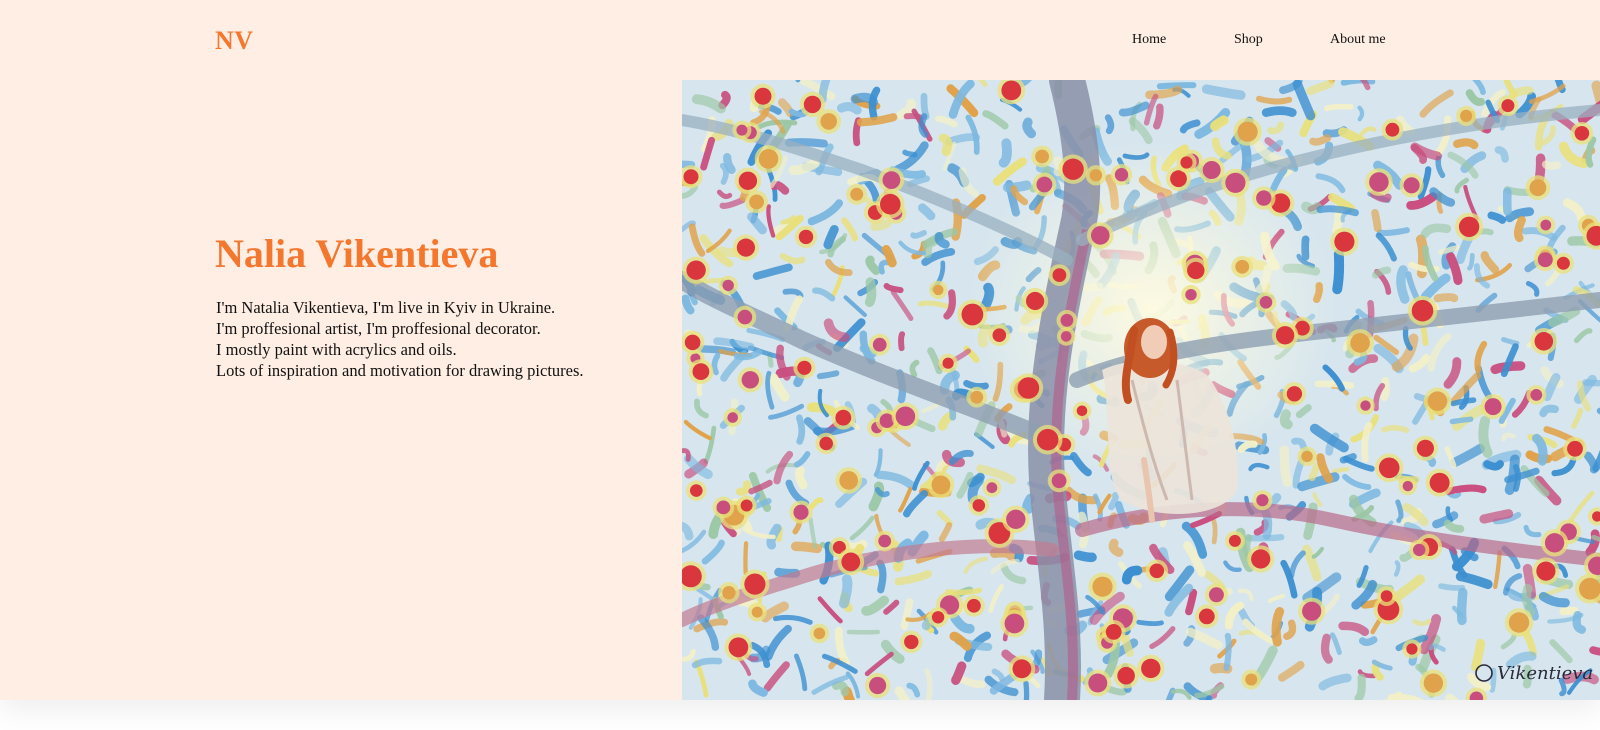 Image resolution: width=1600 pixels, height=730 pixels. I want to click on hero-title: Nalia Vikentieva, so click(357, 253).